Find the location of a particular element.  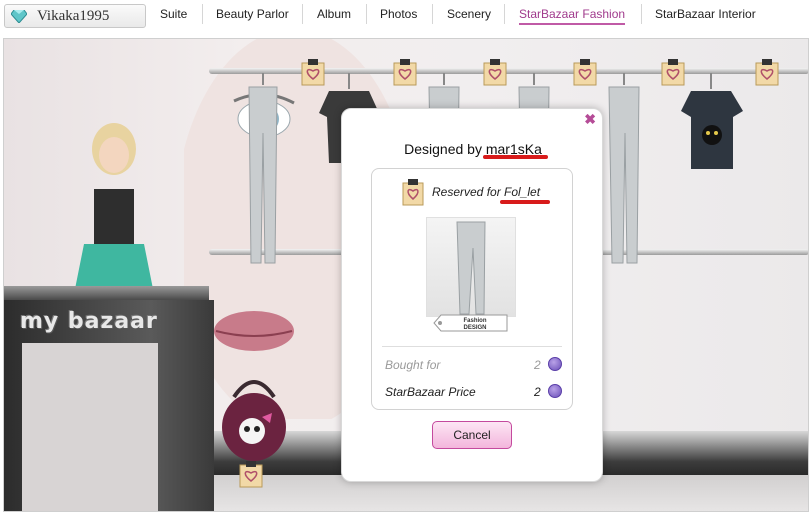

bought-for-value: 2 is located at coordinates (537, 365).